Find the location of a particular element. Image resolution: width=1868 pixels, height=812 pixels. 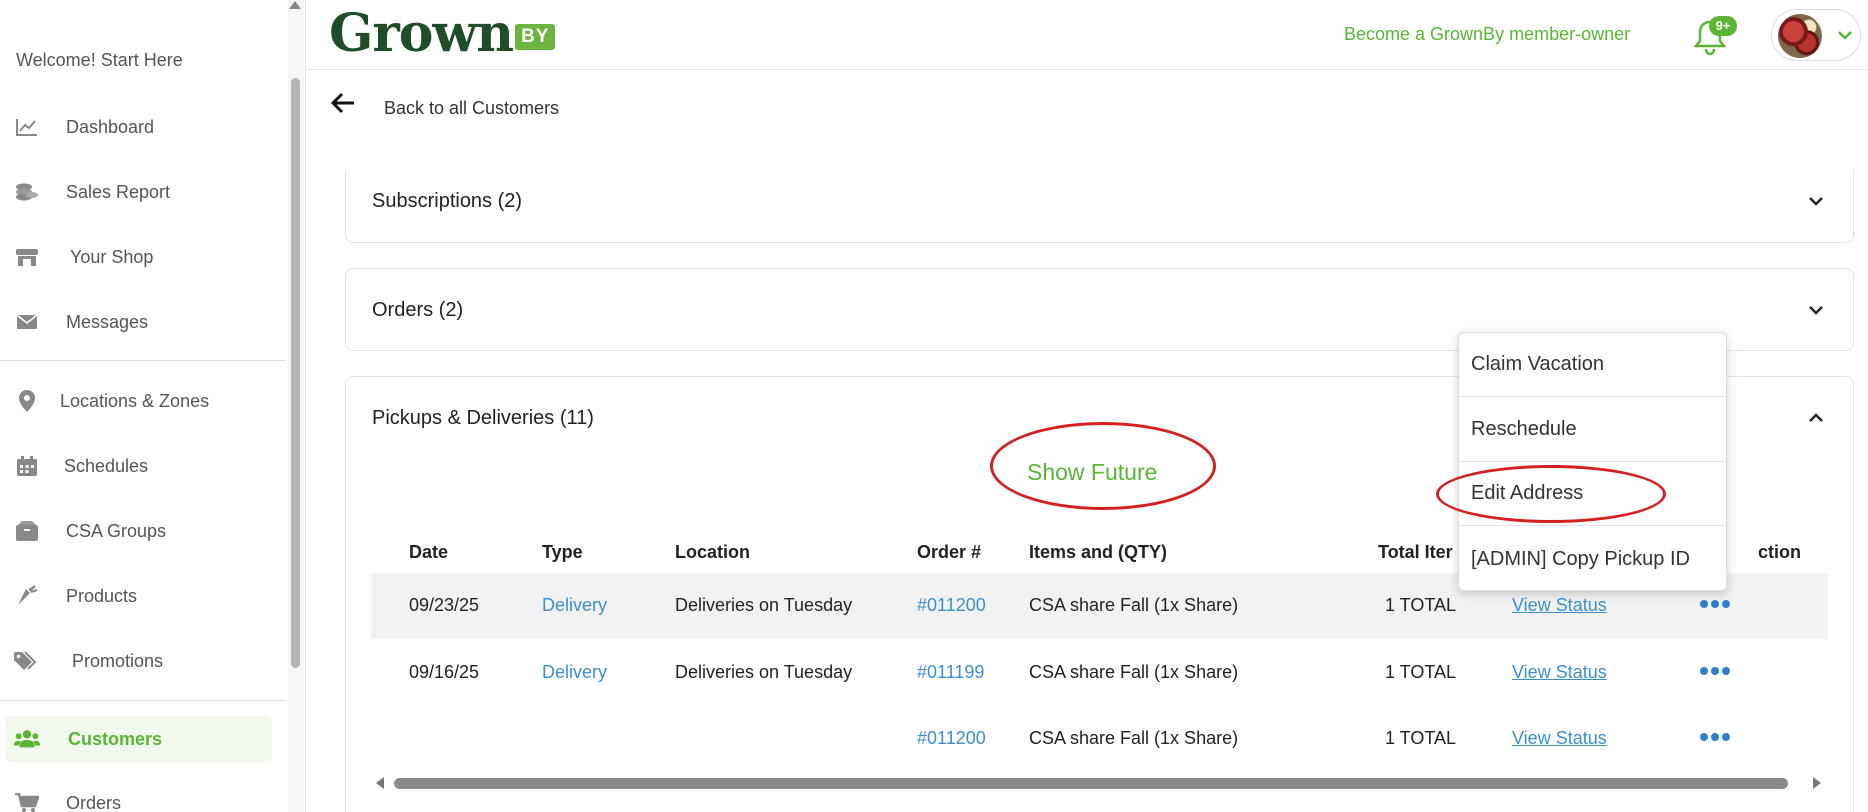

back-to-customers-link: Back to all Customers is located at coordinates (471, 108).